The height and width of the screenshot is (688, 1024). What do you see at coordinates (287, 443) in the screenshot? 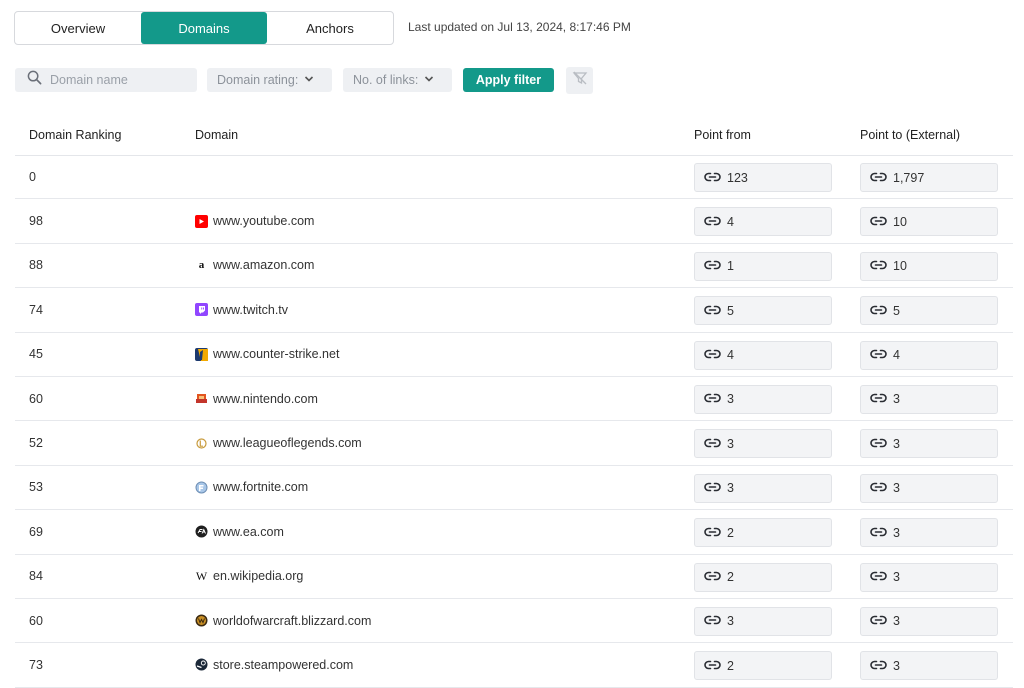
I see `domain-link: www.leagueoflegends.com` at bounding box center [287, 443].